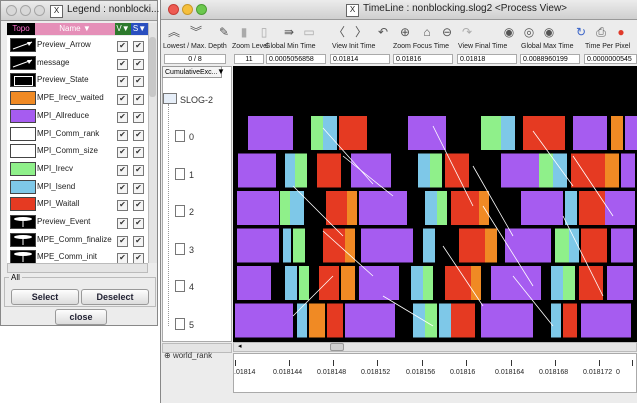 Image resolution: width=637 pixels, height=403 pixels. What do you see at coordinates (447, 32) in the screenshot?
I see `zoom-out-icon: ⊖` at bounding box center [447, 32].